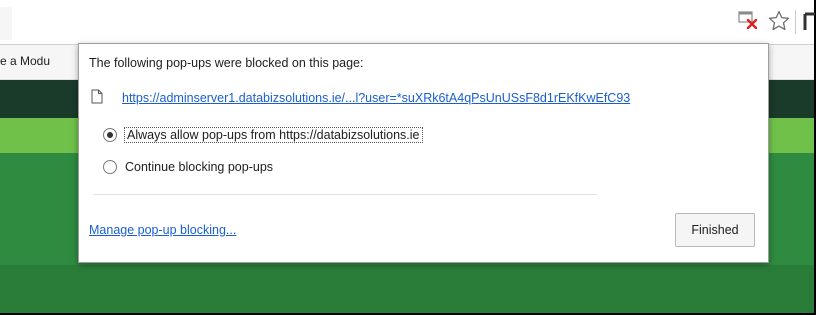 The image size is (816, 315). I want to click on radio-button-unselected, so click(110, 167).